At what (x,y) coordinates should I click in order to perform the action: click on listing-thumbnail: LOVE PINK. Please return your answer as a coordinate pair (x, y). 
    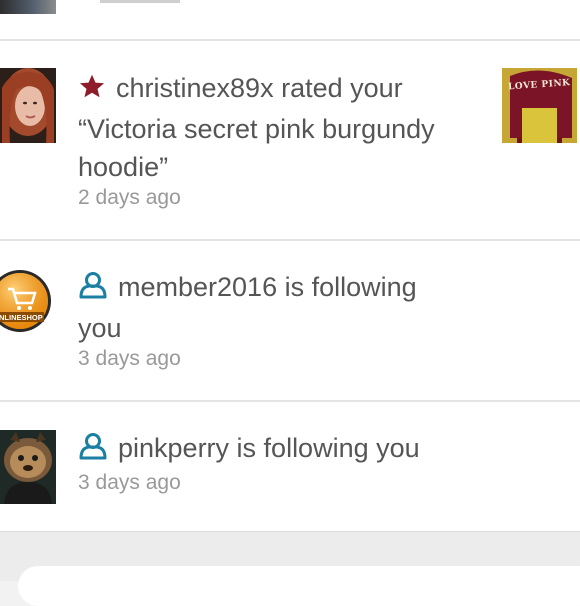
    Looking at the image, I should click on (539, 105).